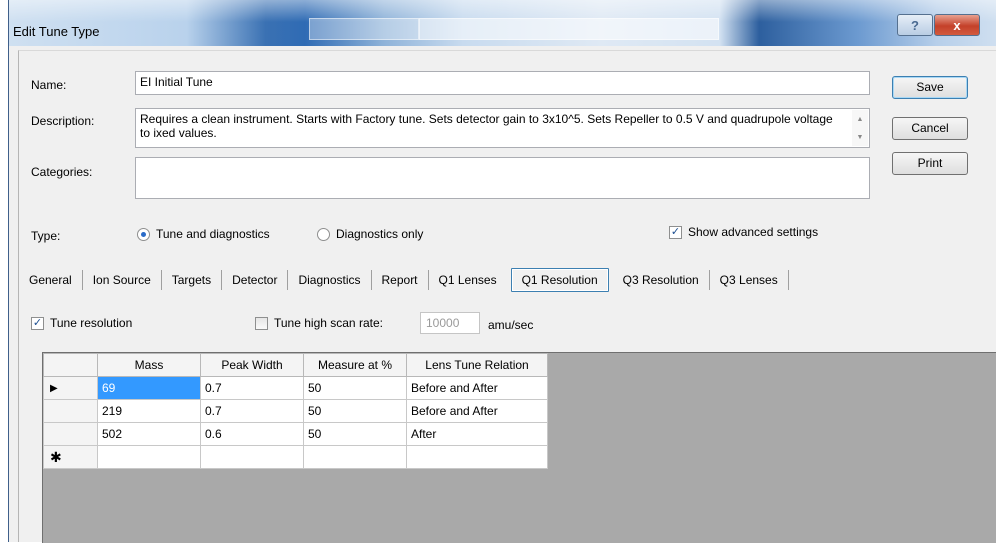 The image size is (996, 543). I want to click on show-advanced-checkbox: ✓ Show advanced settings, so click(743, 232).